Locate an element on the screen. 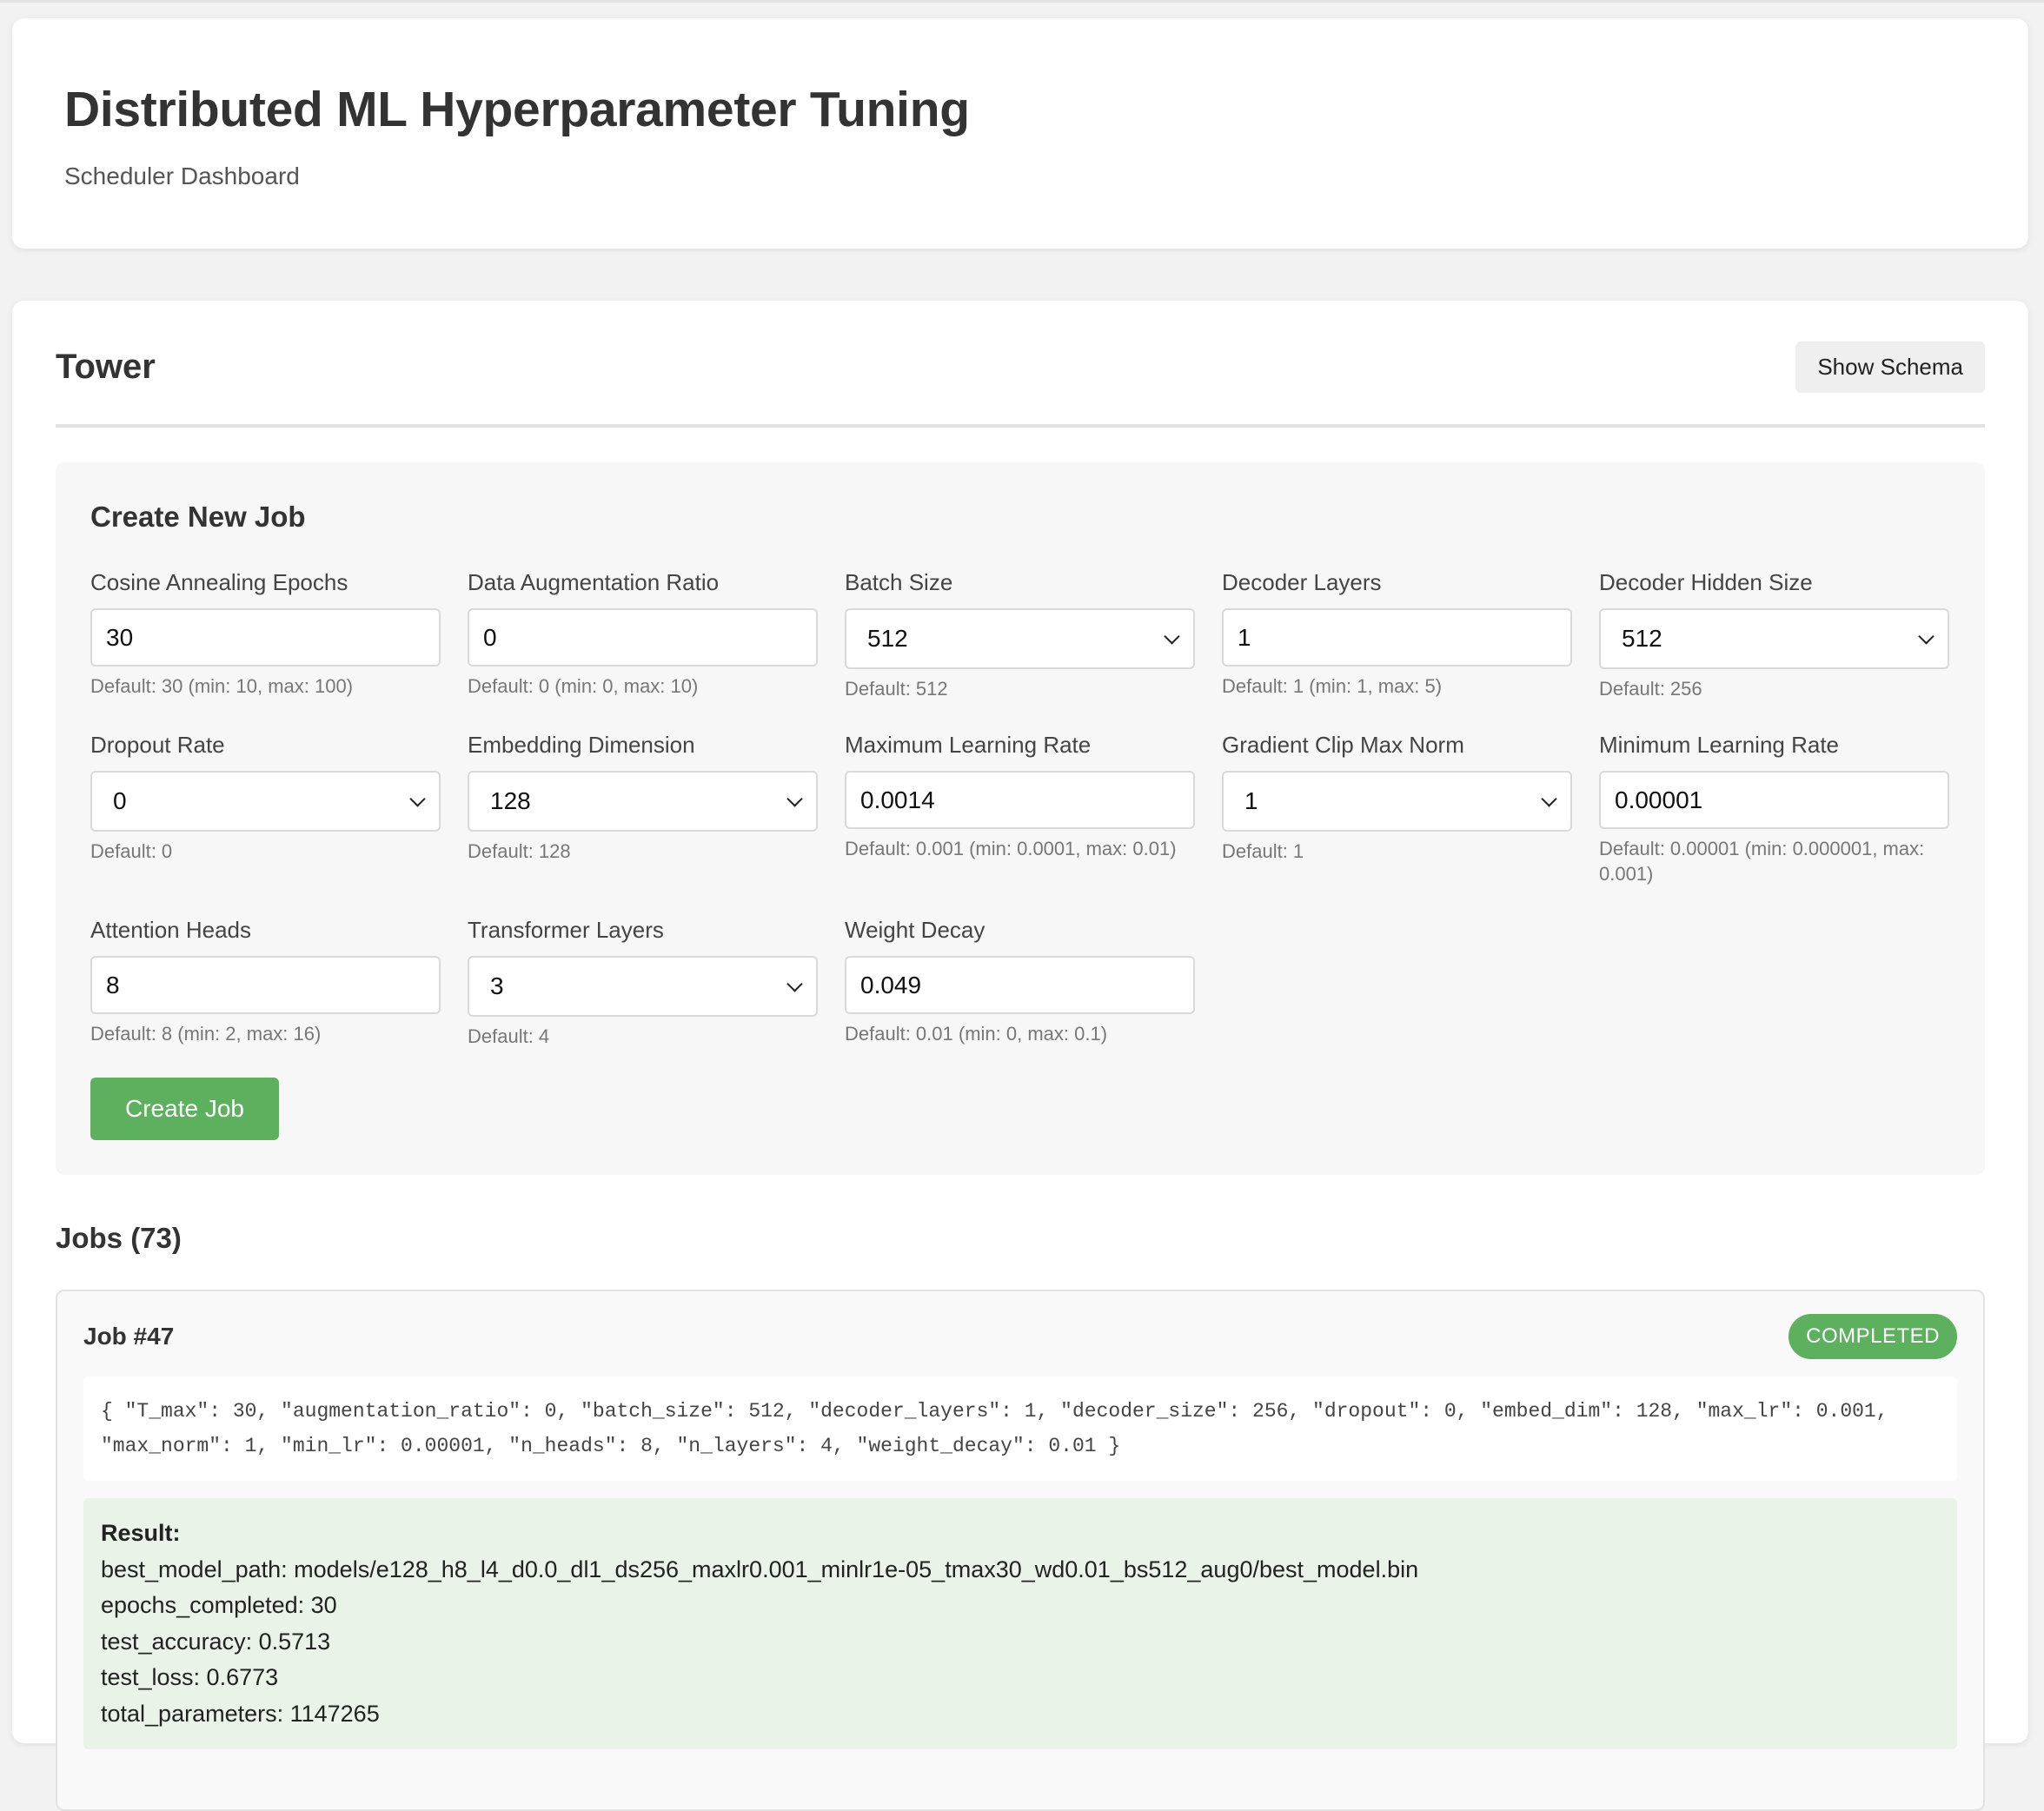  field-hint: Default: 256 is located at coordinates (1650, 689).